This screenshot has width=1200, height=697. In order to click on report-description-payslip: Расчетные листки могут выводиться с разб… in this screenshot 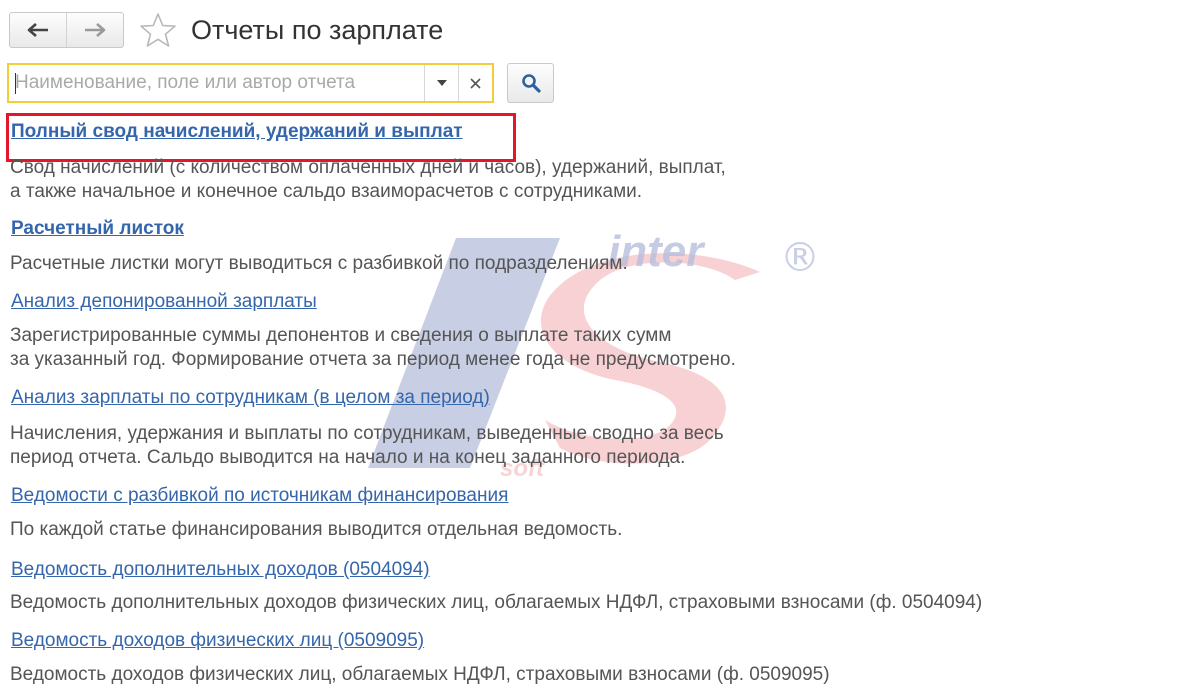, I will do `click(319, 264)`.